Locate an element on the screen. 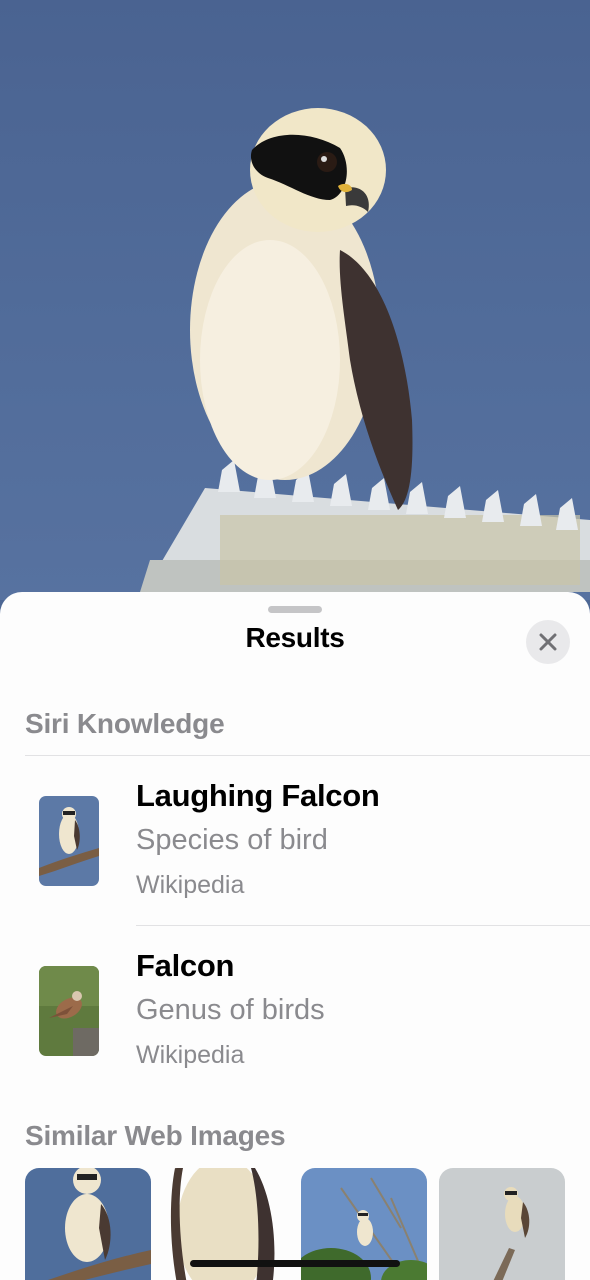  sheet-title: Results is located at coordinates (295, 637).